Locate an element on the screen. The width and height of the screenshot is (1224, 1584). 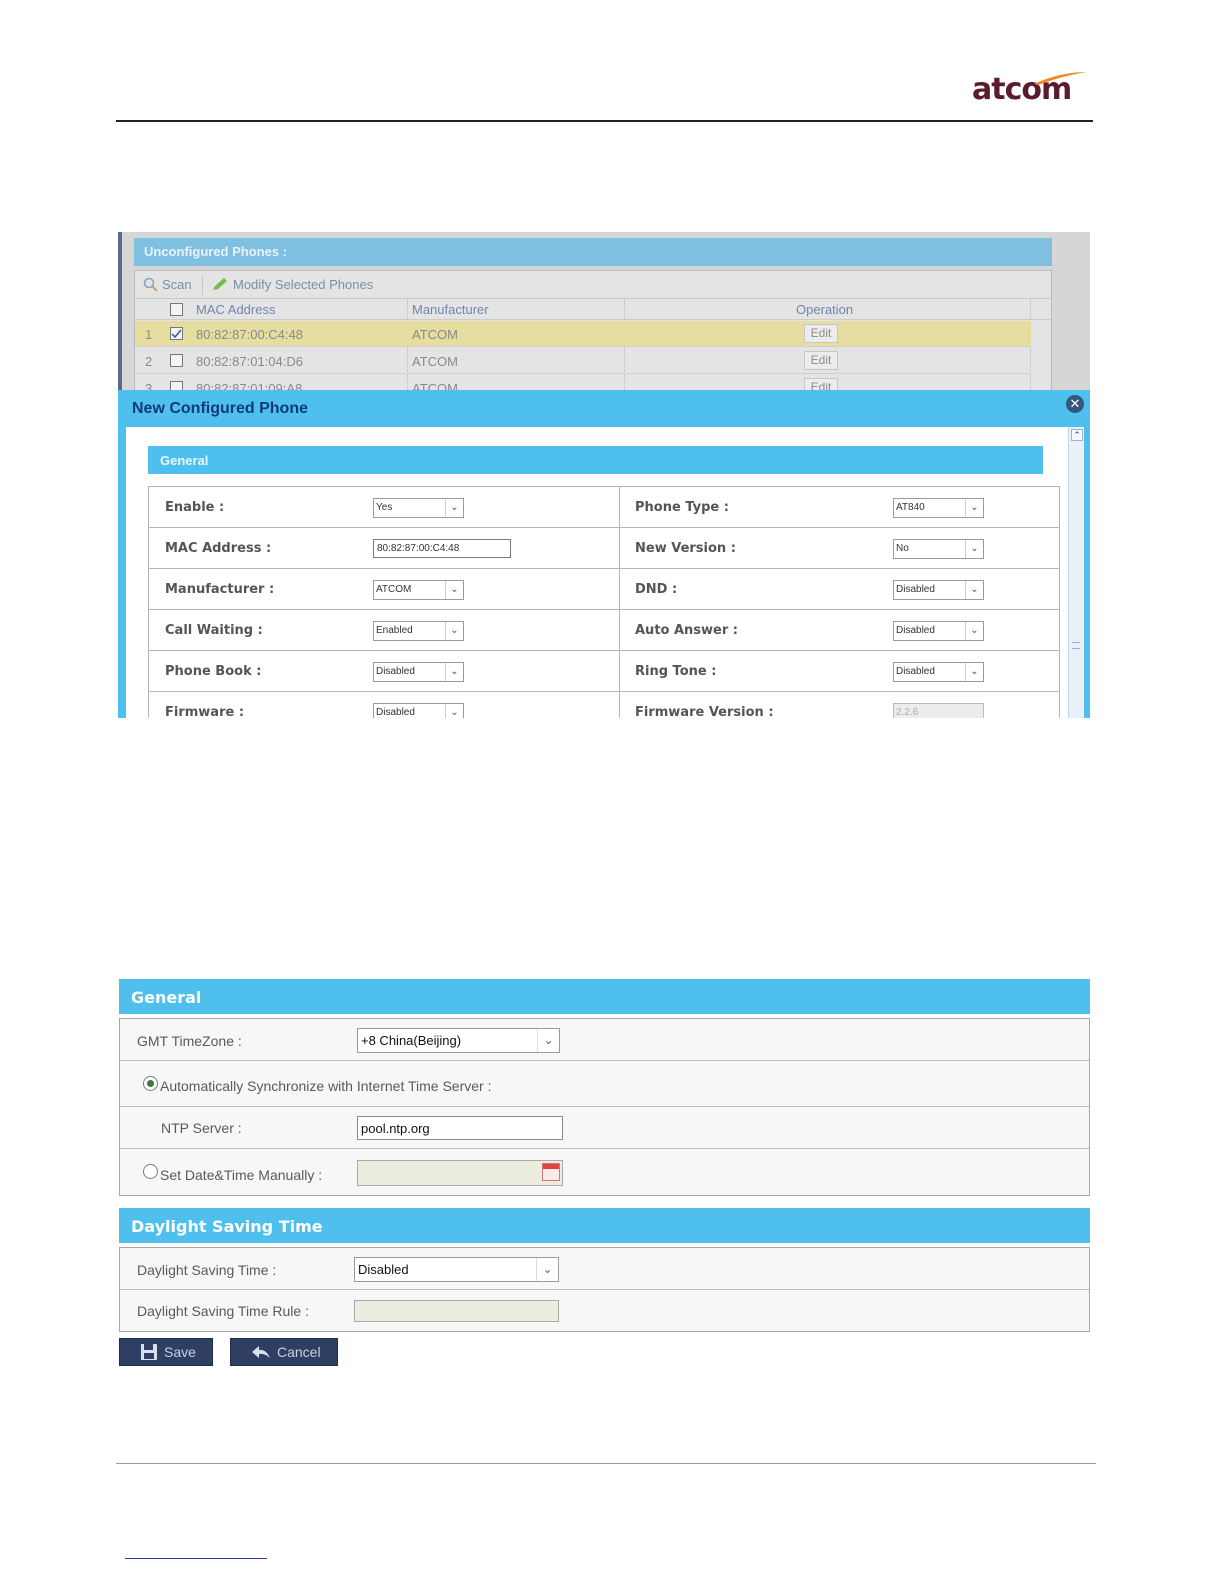
select-all-checkbox is located at coordinates (176, 309).